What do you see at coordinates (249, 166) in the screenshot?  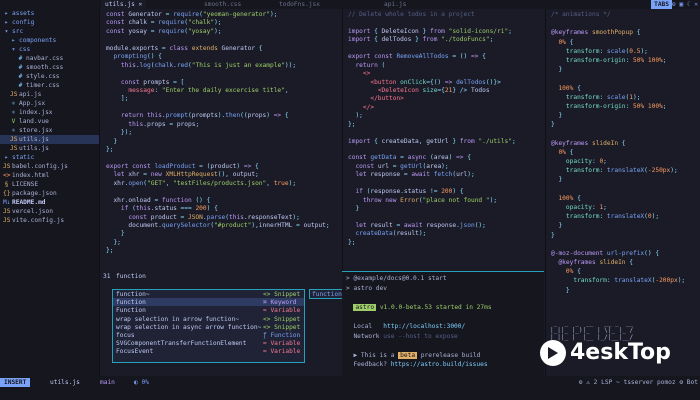 I see `code-token: =>` at bounding box center [249, 166].